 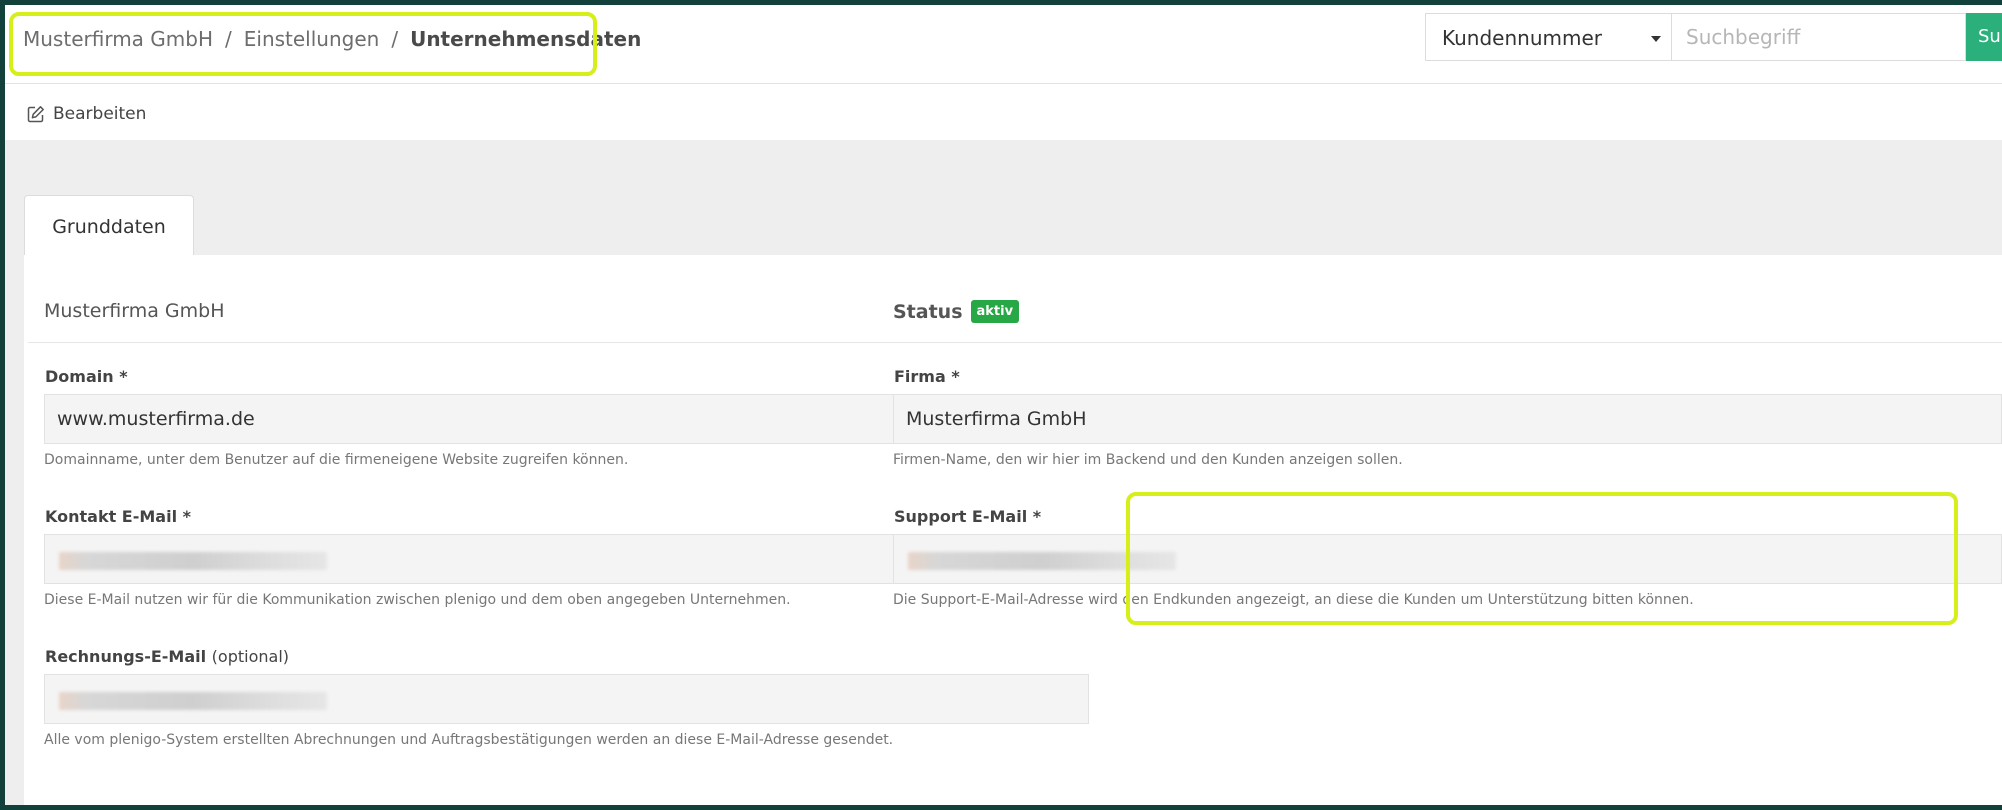 What do you see at coordinates (995, 311) in the screenshot?
I see `status-badge: aktiv` at bounding box center [995, 311].